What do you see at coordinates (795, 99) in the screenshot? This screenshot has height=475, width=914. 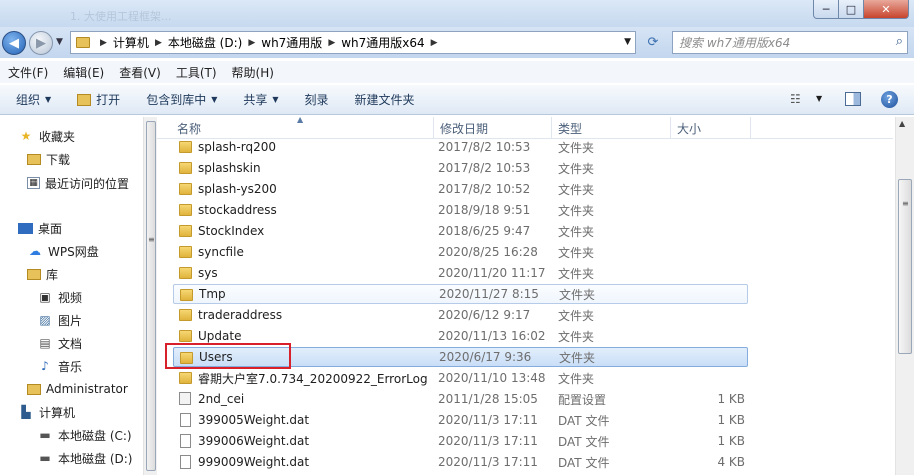 I see `view-options-icon: ☷` at bounding box center [795, 99].